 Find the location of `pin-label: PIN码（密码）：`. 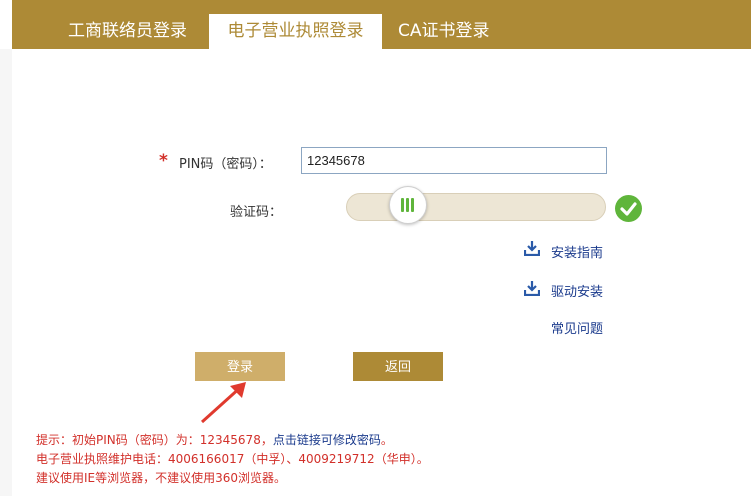

pin-label: PIN码（密码）： is located at coordinates (225, 164).